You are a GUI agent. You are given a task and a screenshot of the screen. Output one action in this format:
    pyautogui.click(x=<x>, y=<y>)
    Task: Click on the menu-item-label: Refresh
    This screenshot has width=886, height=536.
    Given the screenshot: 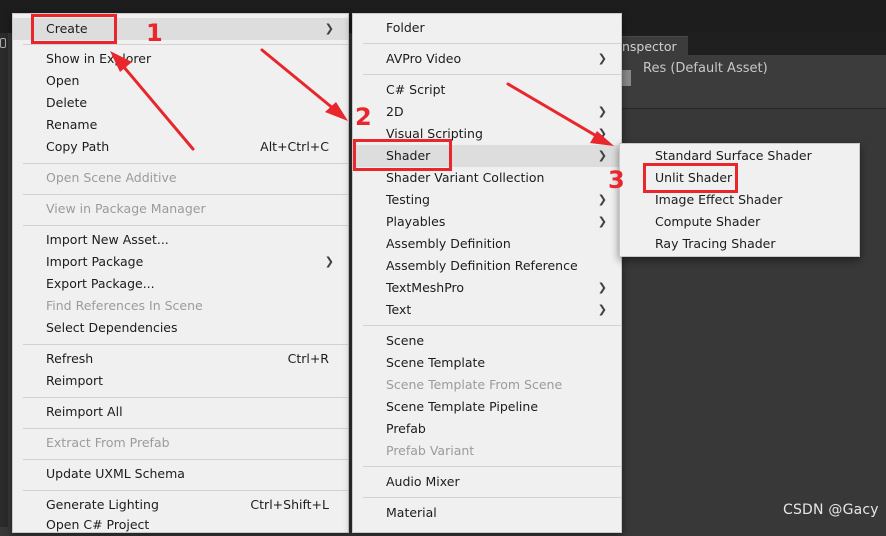 What is the action you would take?
    pyautogui.click(x=70, y=358)
    